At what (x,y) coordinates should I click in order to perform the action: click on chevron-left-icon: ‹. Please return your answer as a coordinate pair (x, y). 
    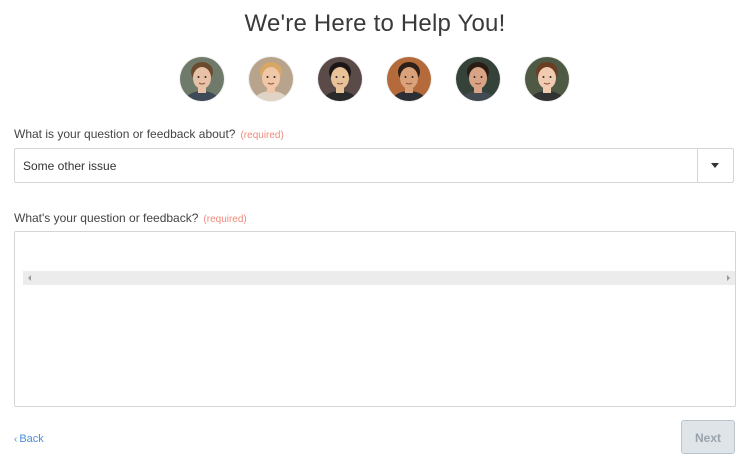
    Looking at the image, I should click on (16, 439).